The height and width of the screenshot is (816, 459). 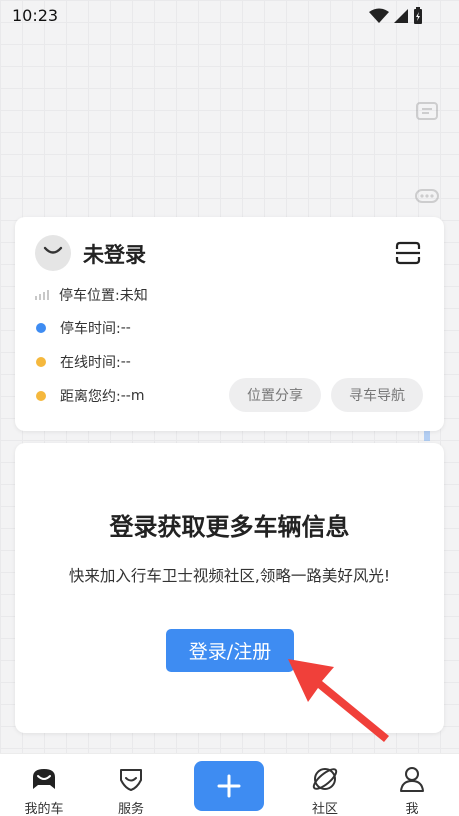 What do you see at coordinates (90, 363) in the screenshot?
I see `online-time-label: 在线时间:` at bounding box center [90, 363].